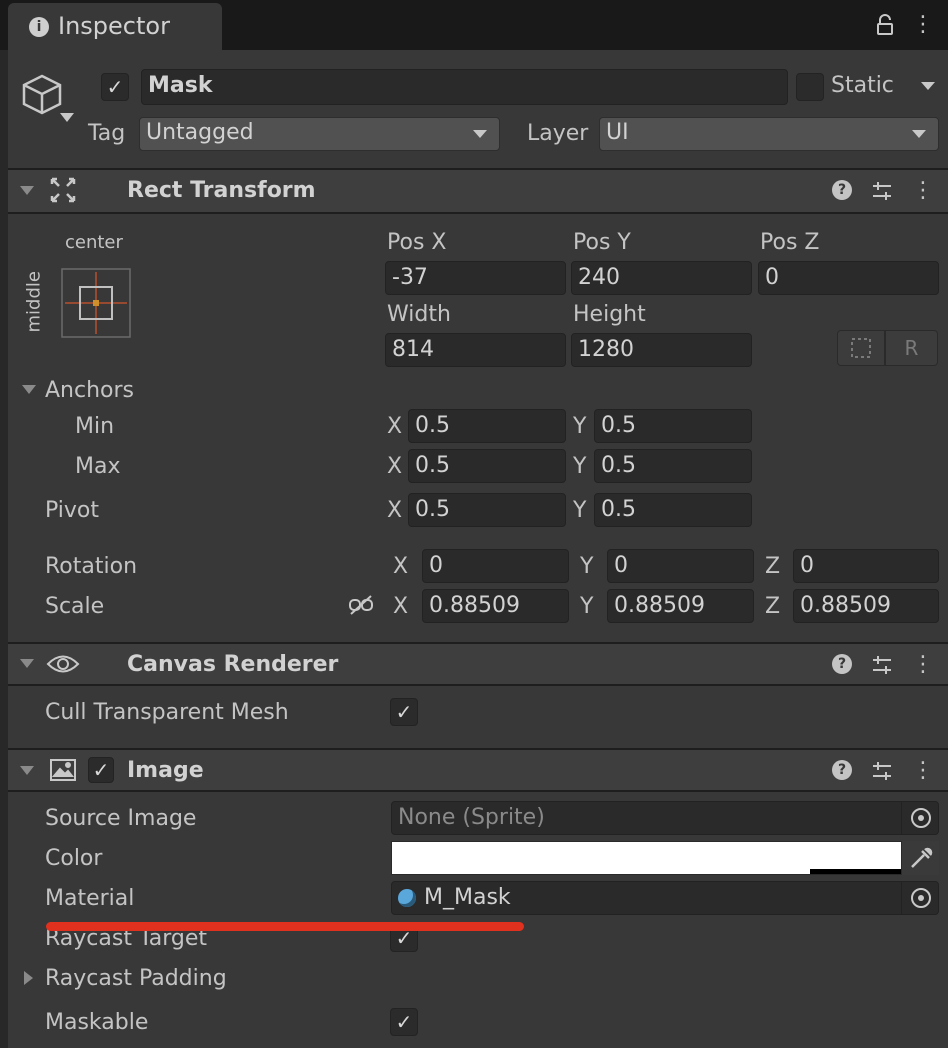  What do you see at coordinates (487, 426) in the screenshot?
I see `anchor-min-x-field: 0.5` at bounding box center [487, 426].